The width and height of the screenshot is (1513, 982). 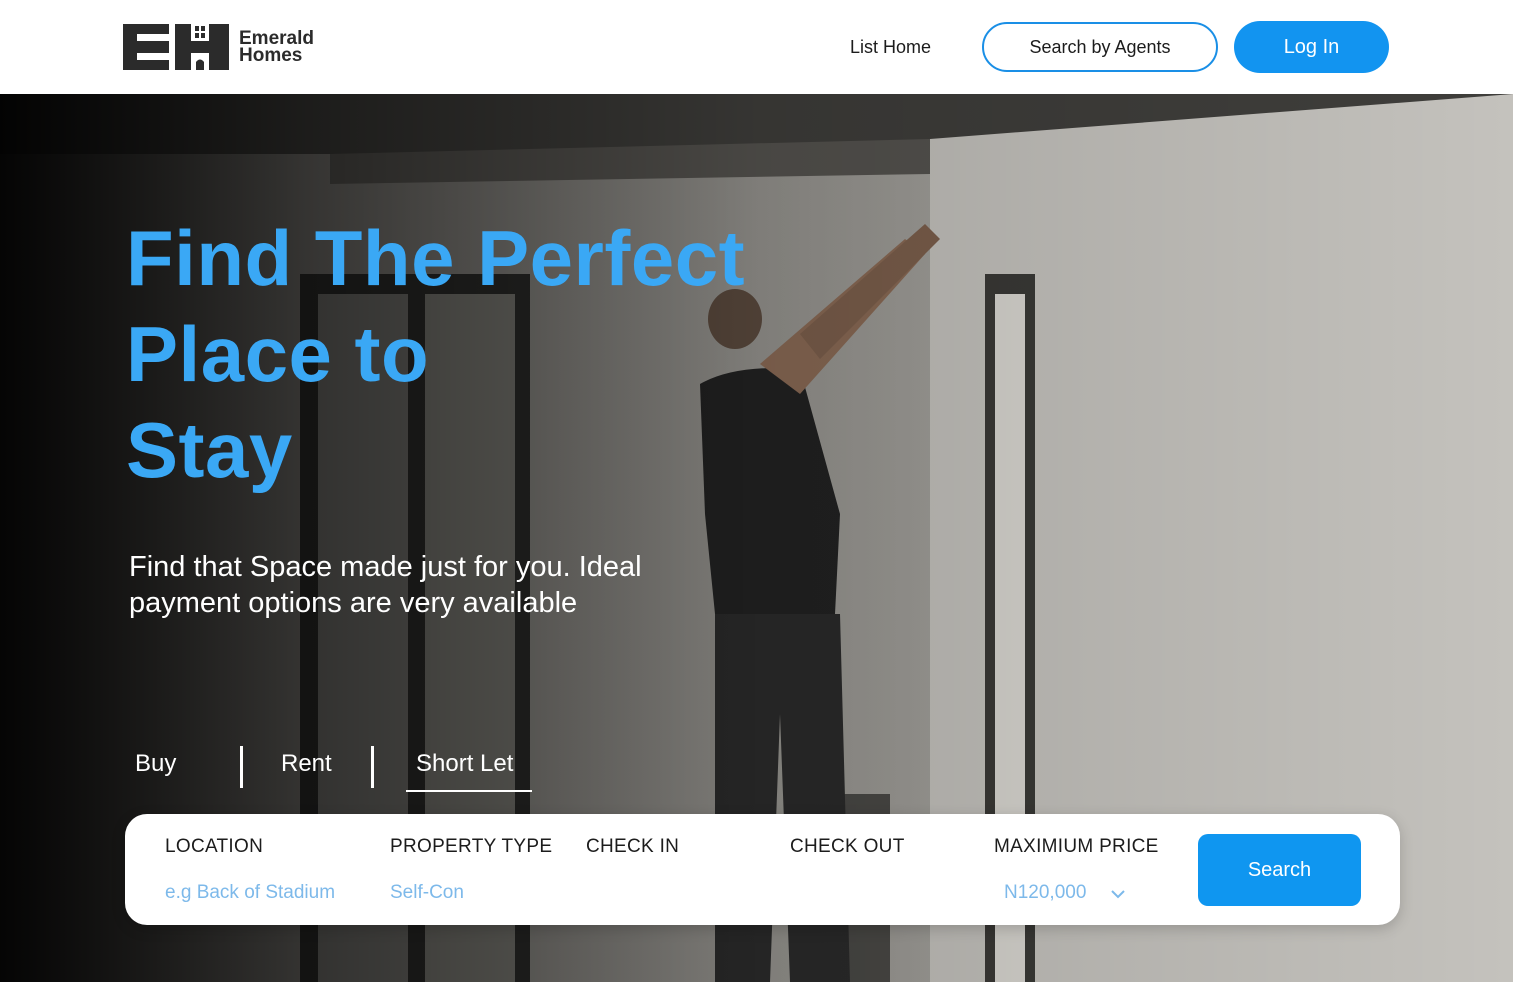 What do you see at coordinates (1311, 47) in the screenshot?
I see `login-button: Log In` at bounding box center [1311, 47].